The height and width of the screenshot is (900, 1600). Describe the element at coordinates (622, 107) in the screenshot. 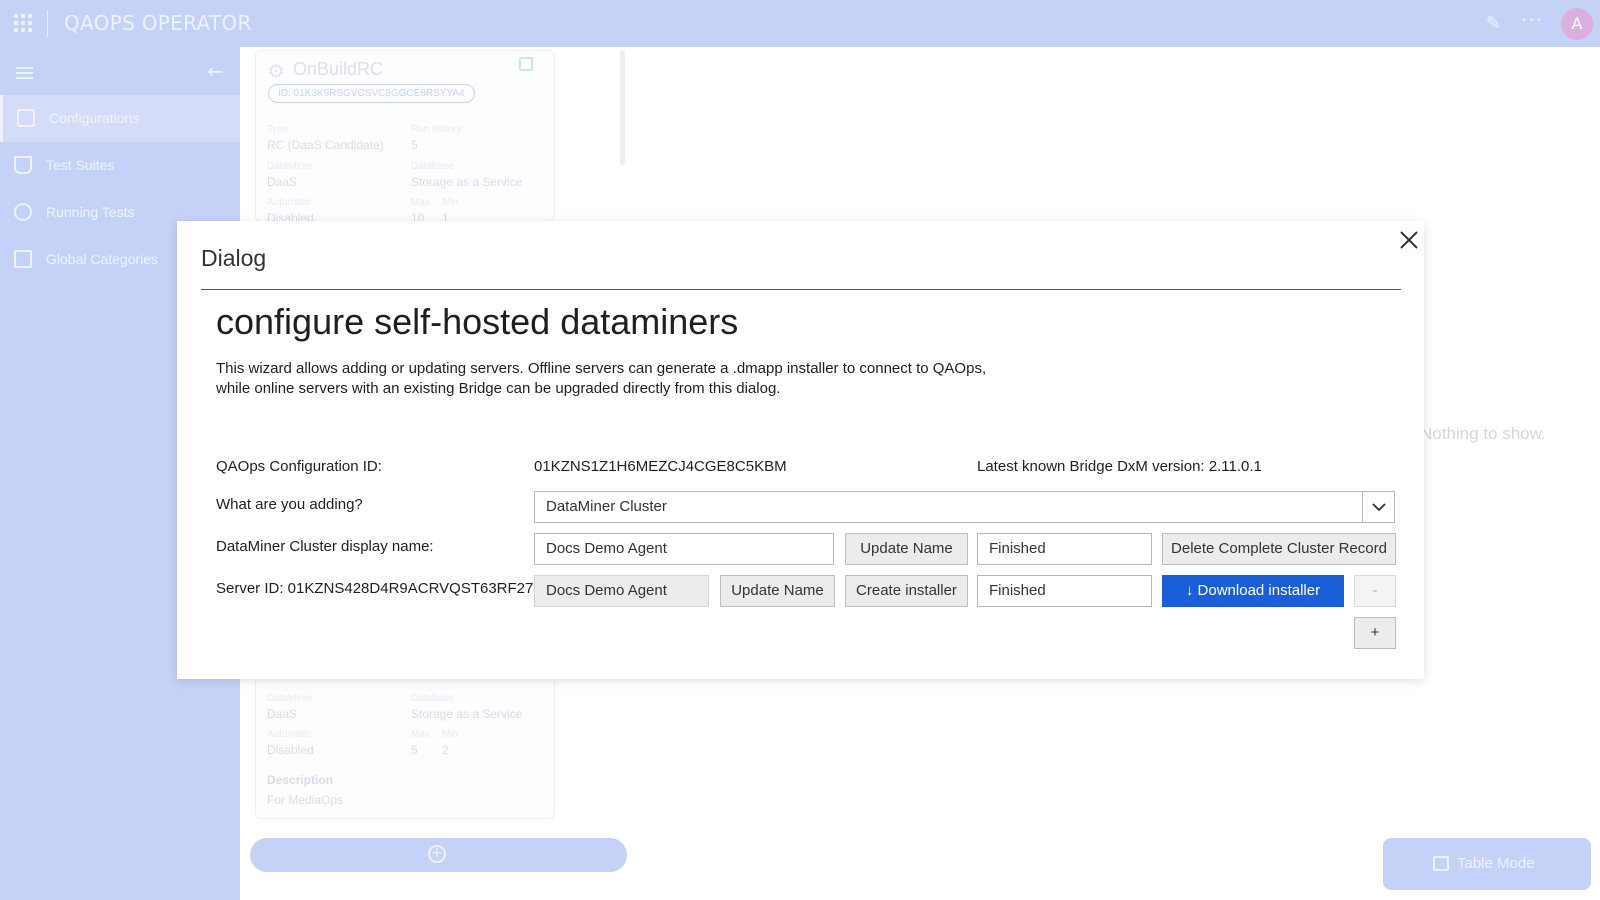

I see `scrollbar` at that location.